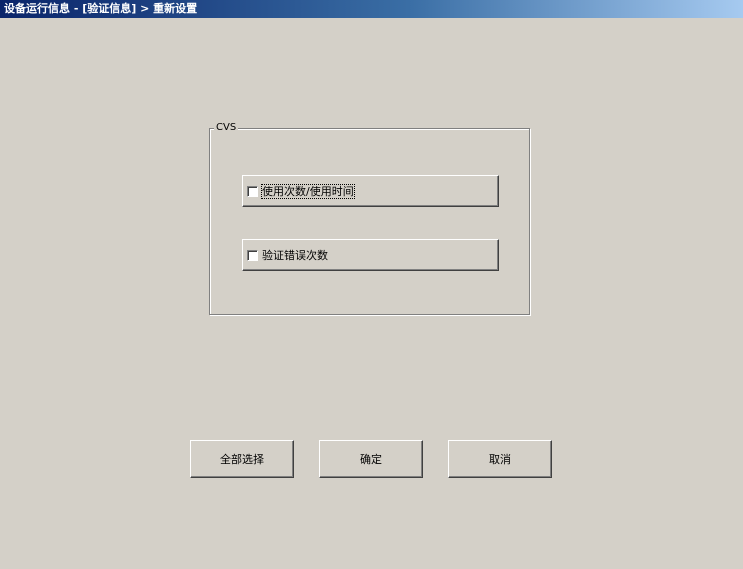  Describe the element at coordinates (500, 459) in the screenshot. I see `cancel-button: 取消` at that location.